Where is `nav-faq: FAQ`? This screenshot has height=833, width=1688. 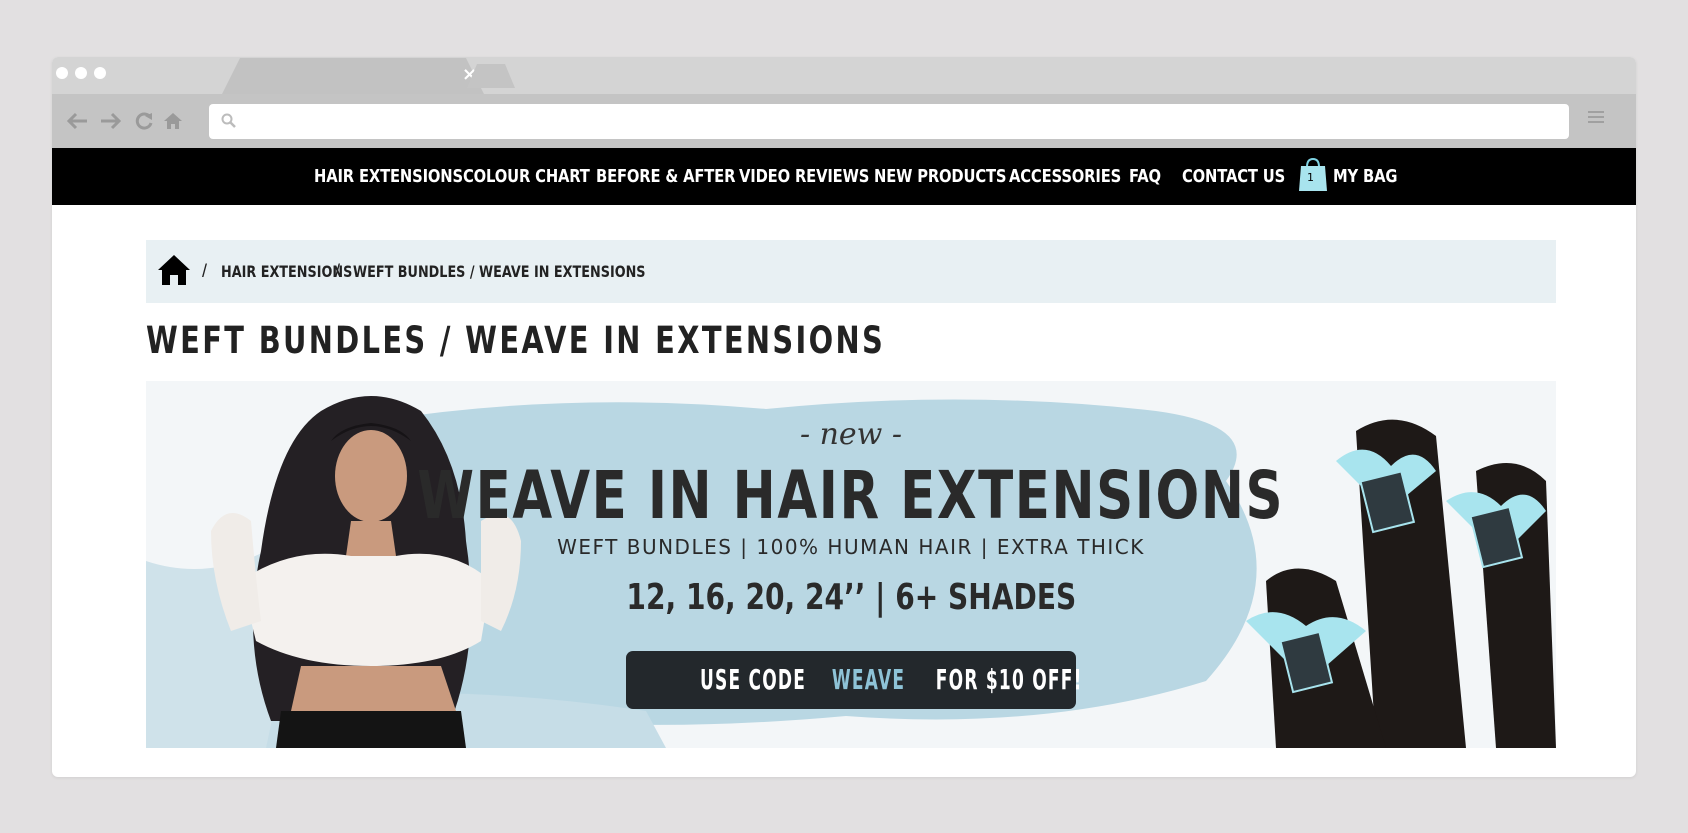 nav-faq: FAQ is located at coordinates (1145, 176).